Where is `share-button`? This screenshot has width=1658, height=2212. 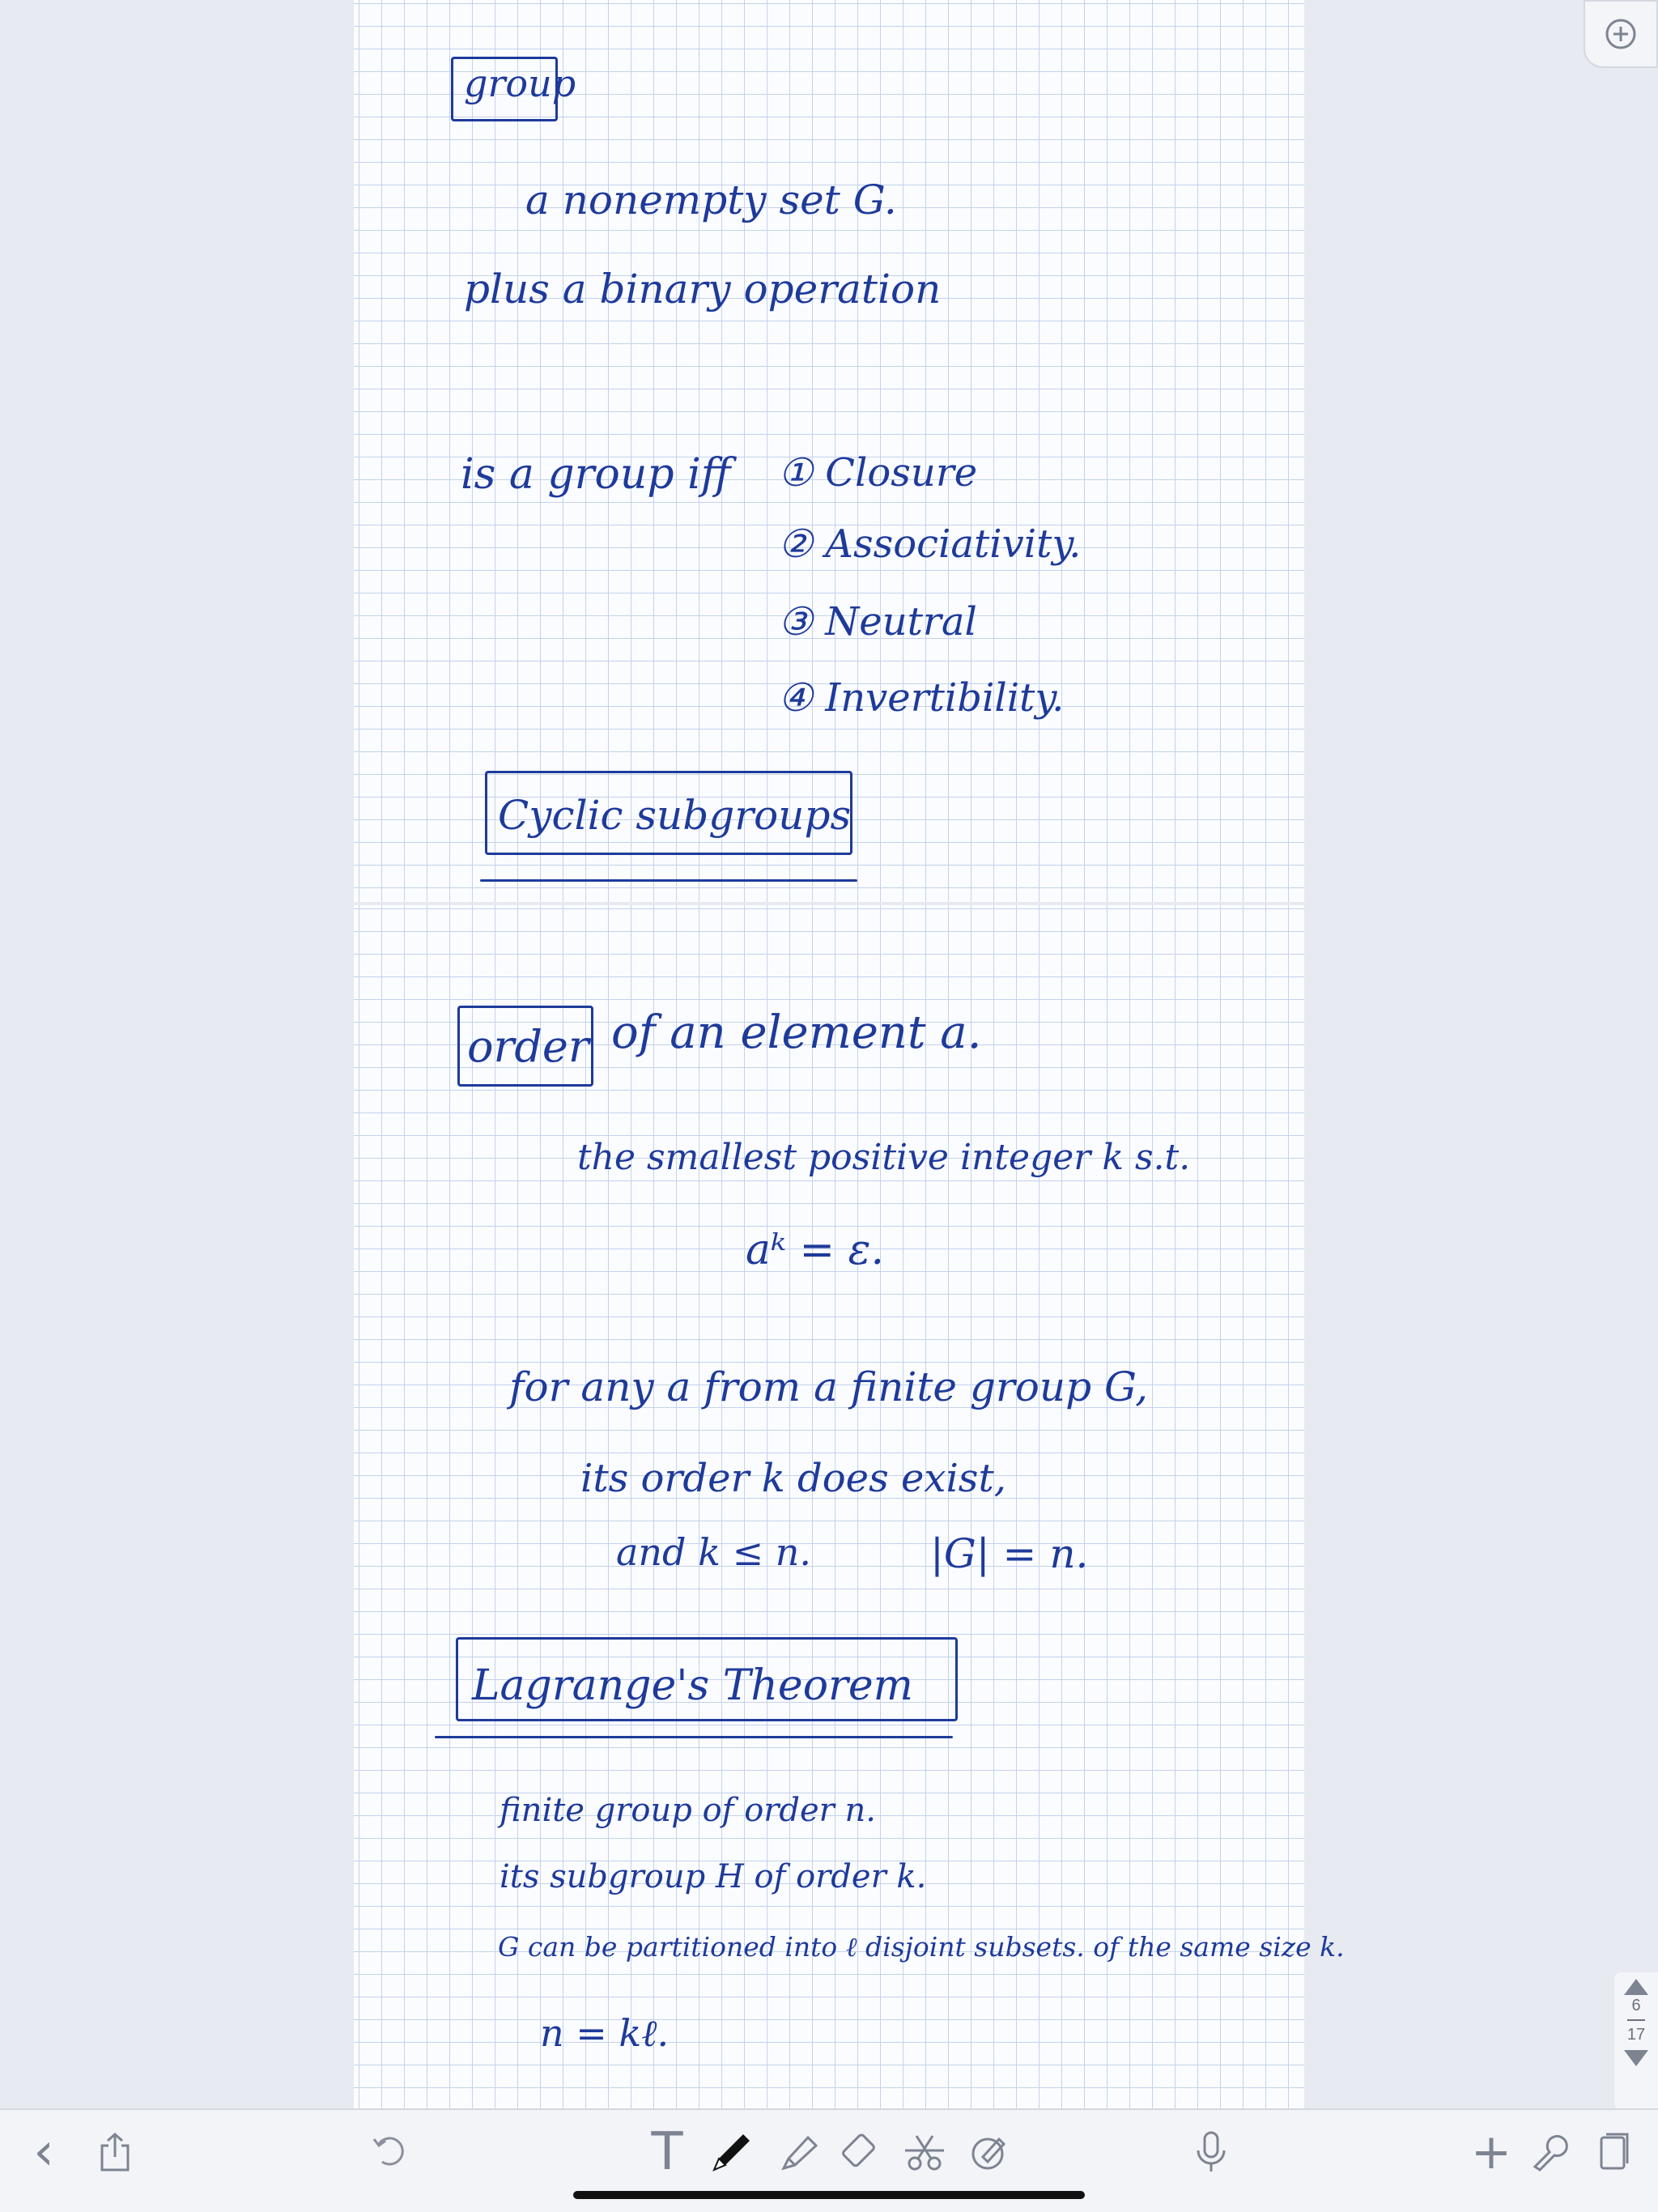 share-button is located at coordinates (115, 2152).